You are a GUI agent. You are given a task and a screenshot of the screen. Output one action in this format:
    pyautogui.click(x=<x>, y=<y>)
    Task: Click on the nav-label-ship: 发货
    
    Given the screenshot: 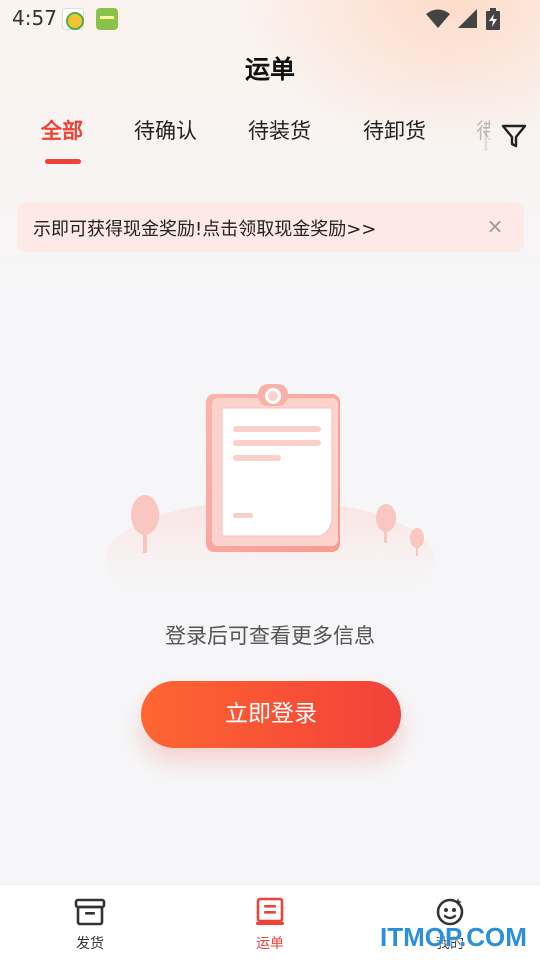 What is the action you would take?
    pyautogui.click(x=90, y=944)
    